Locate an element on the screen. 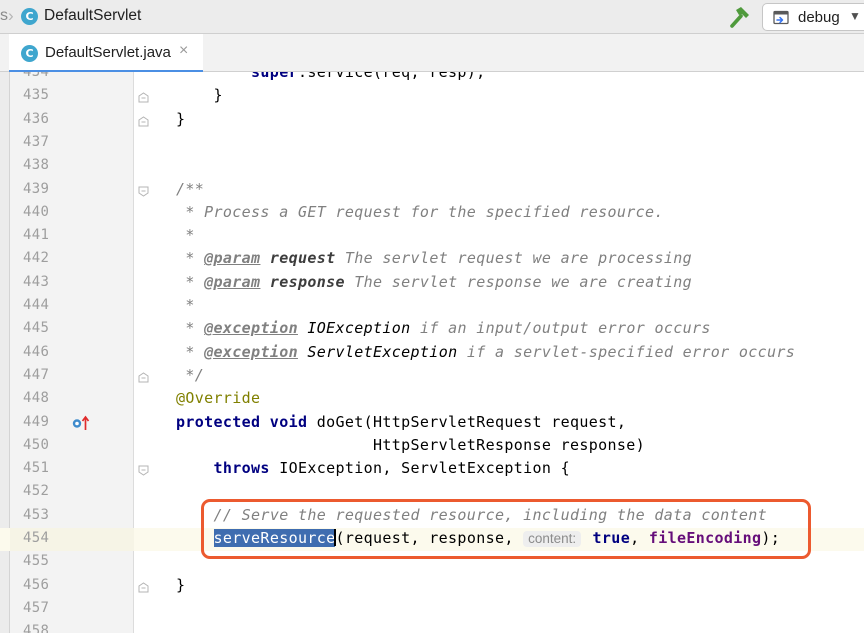 The width and height of the screenshot is (864, 633). line-number: 439 is located at coordinates (36, 188).